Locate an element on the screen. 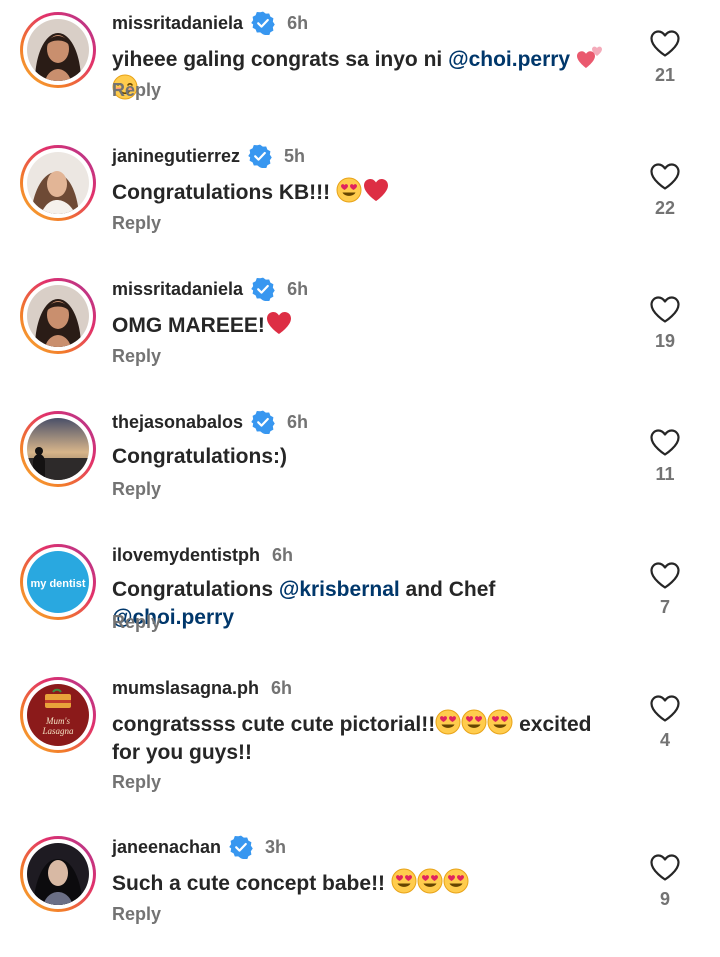 The image size is (720, 957). comment-text-segment: yiheee galing congrats sa inyo ni is located at coordinates (280, 59).